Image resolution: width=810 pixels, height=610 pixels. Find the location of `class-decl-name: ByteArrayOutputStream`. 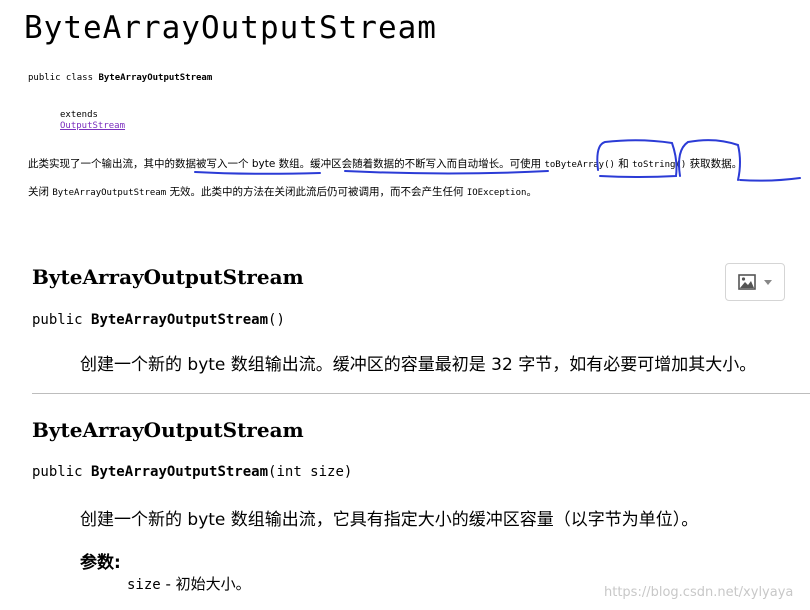

class-decl-name: ByteArrayOutputStream is located at coordinates (155, 78).